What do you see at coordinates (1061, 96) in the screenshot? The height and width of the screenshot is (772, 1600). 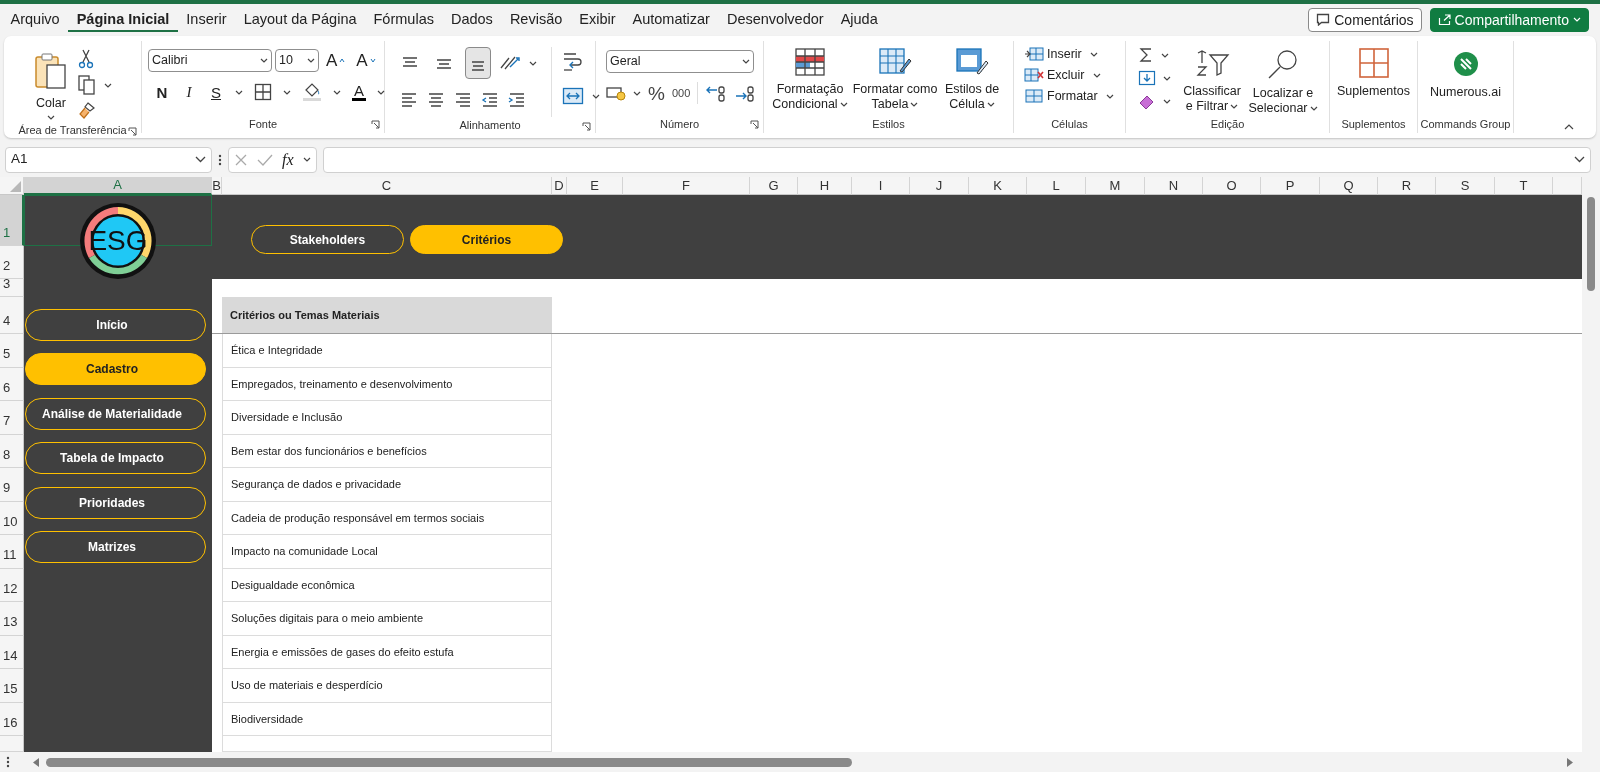 I see `format-button: Formatar` at bounding box center [1061, 96].